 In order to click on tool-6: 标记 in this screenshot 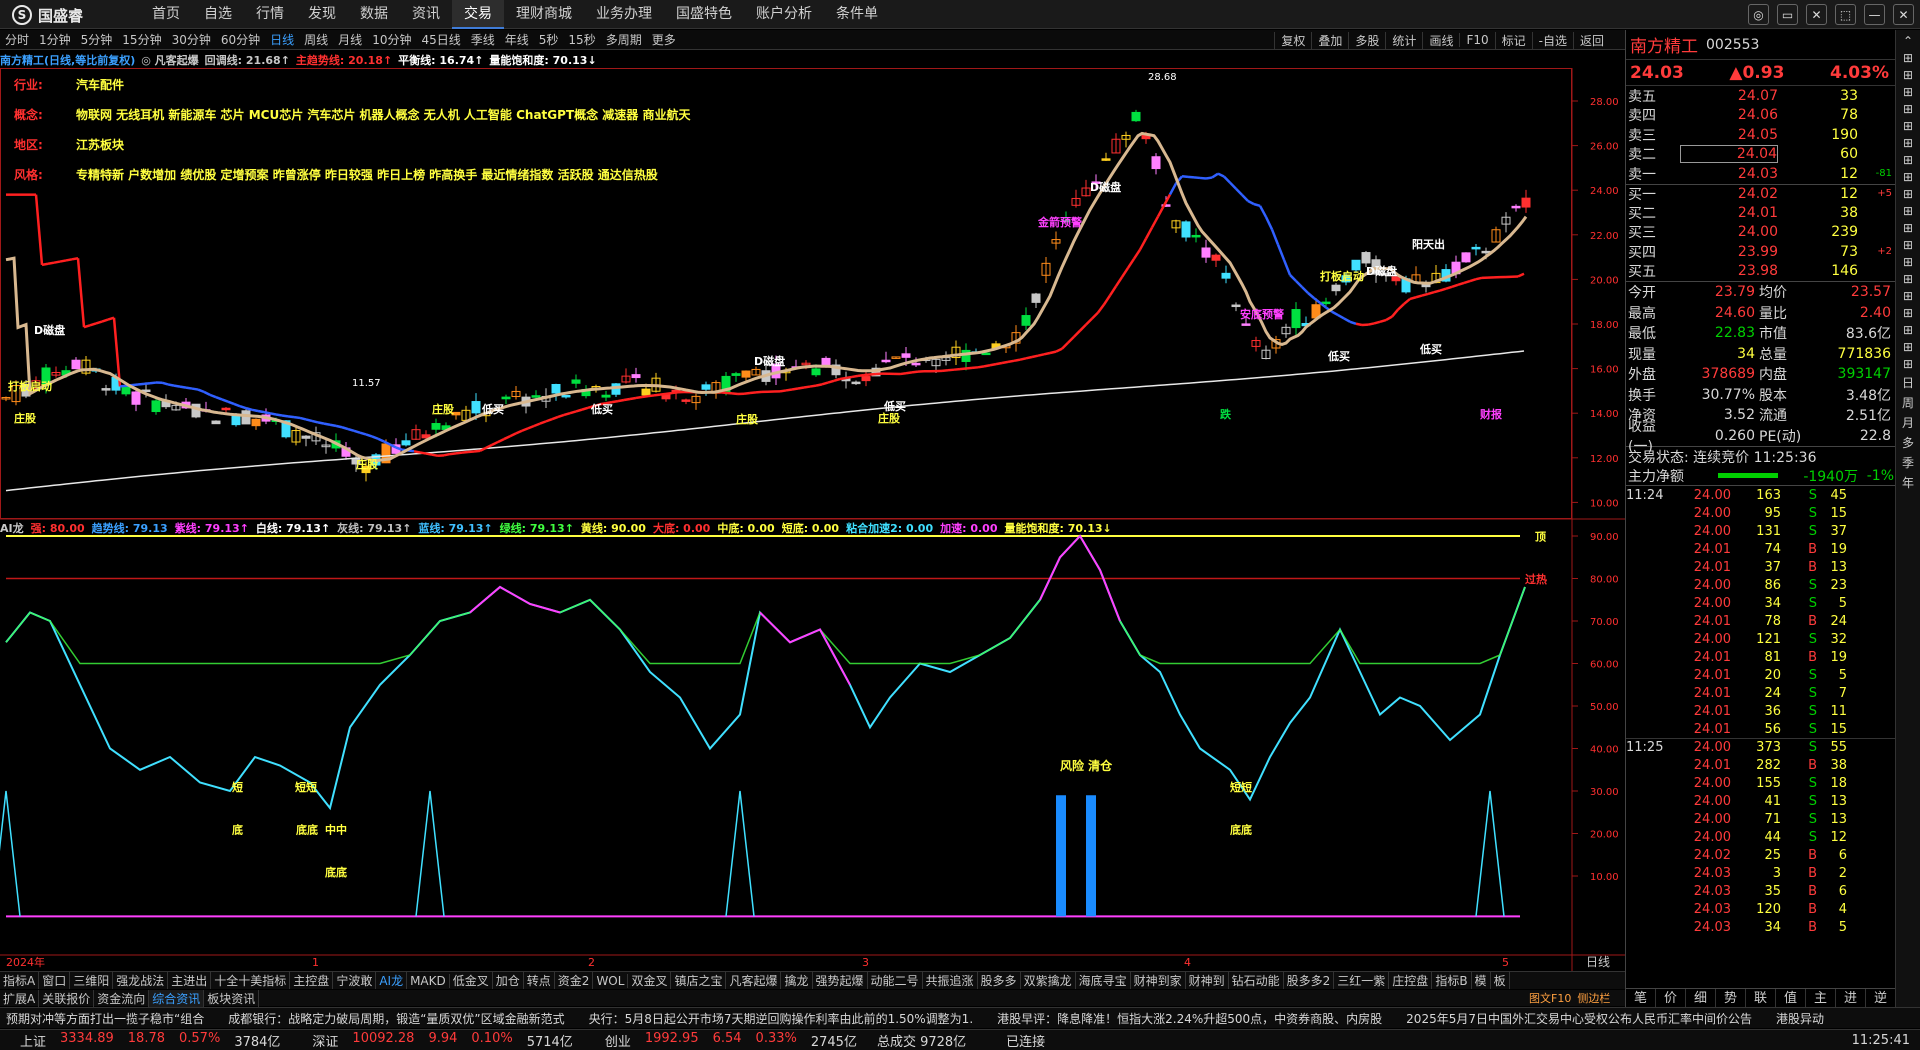, I will do `click(1513, 40)`.